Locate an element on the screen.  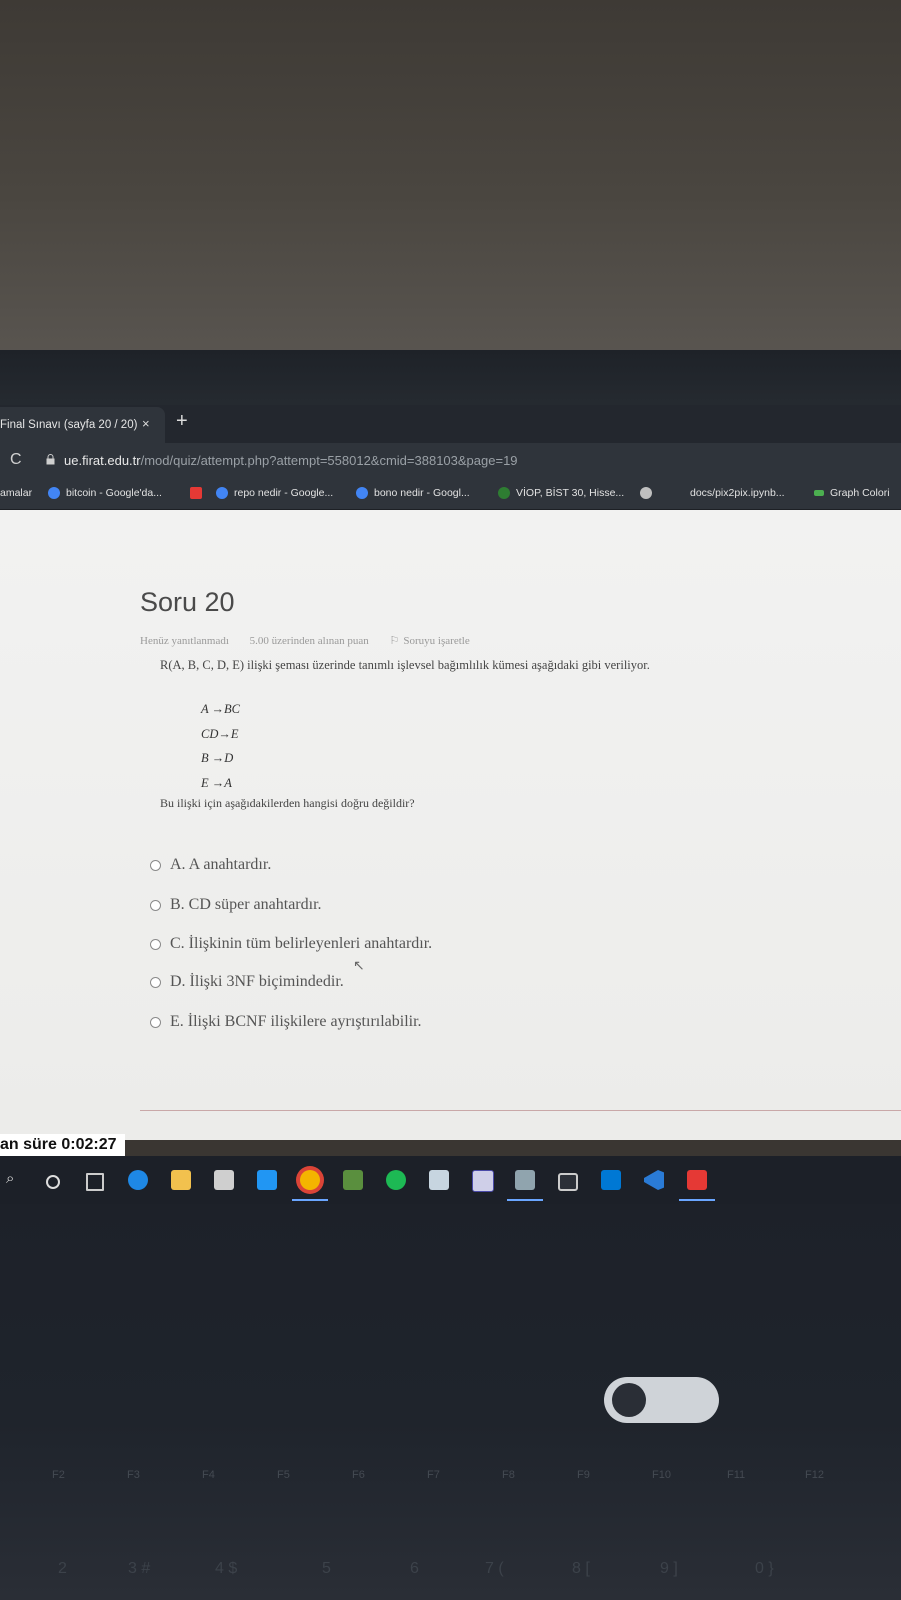
vscode-icon is located at coordinates (654, 1180).